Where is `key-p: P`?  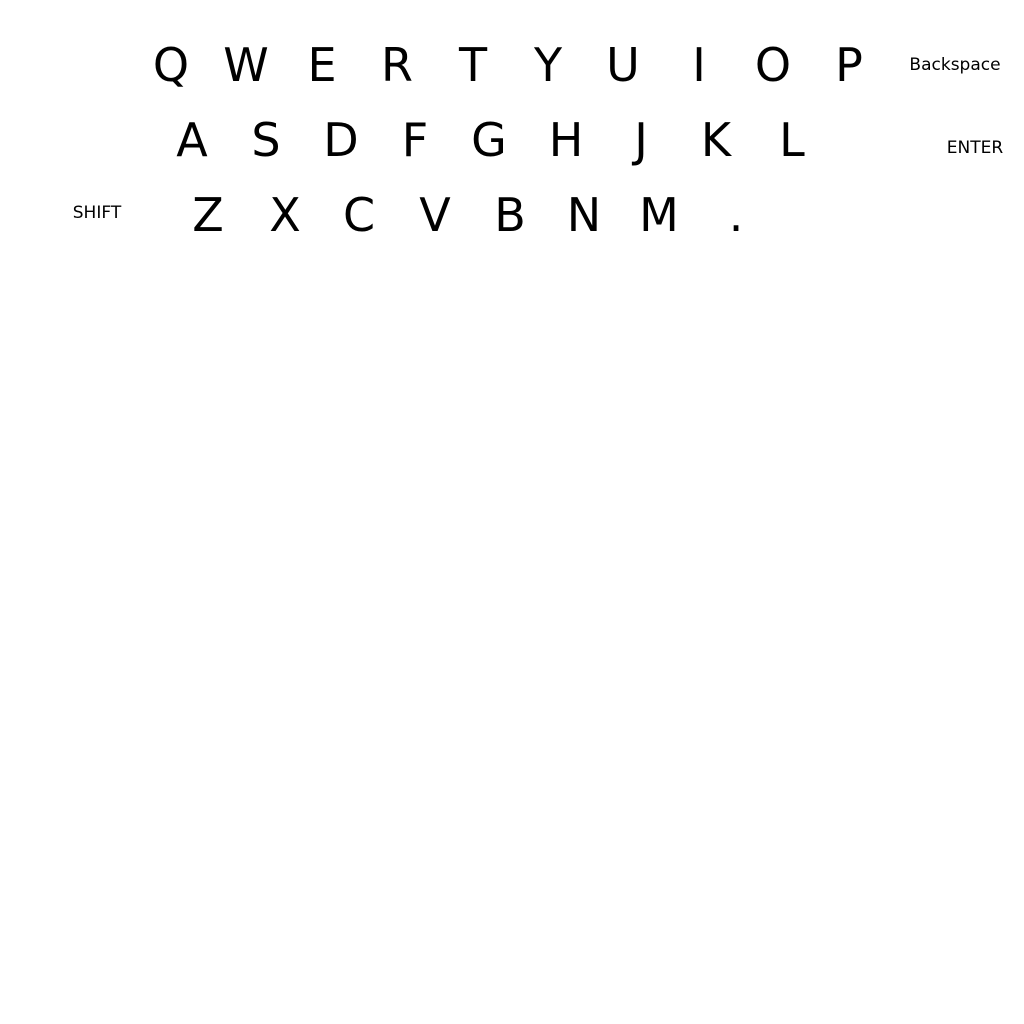 key-p: P is located at coordinates (849, 65).